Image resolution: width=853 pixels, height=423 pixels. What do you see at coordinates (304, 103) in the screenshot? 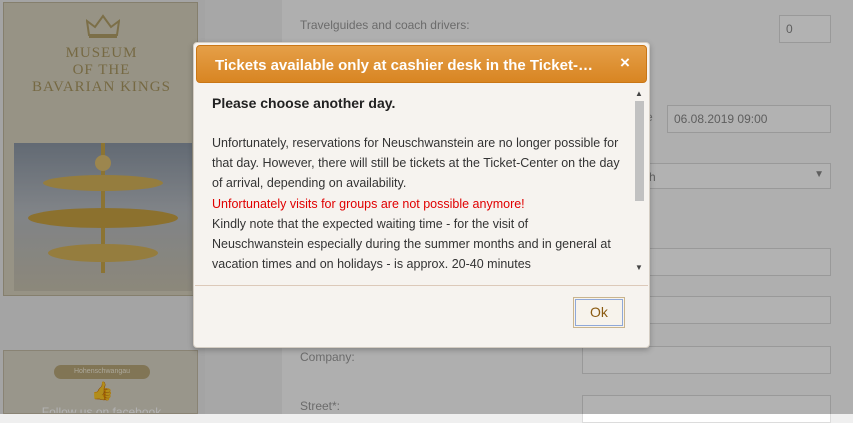
I see `dialog-heading: Please choose another day.` at bounding box center [304, 103].